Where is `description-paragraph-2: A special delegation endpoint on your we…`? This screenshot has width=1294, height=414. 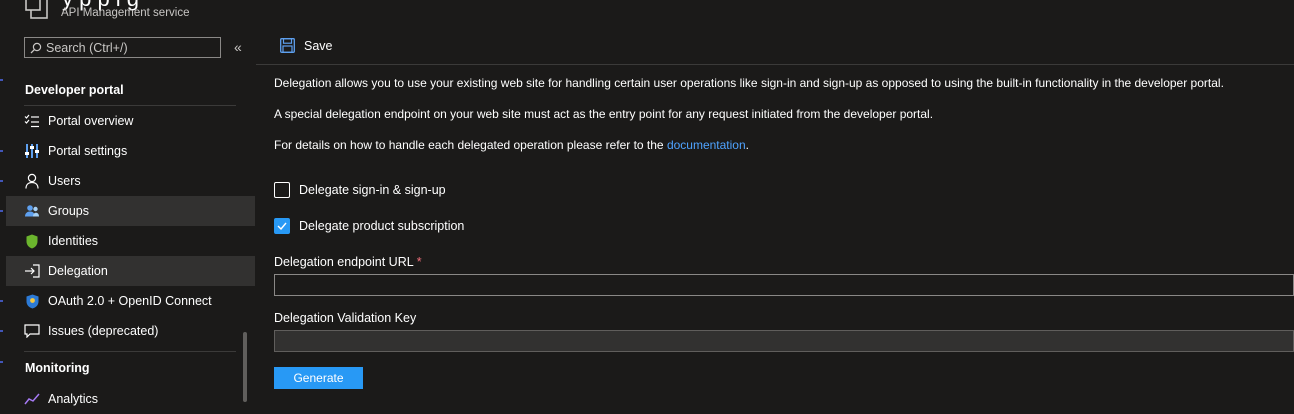 description-paragraph-2: A special delegation endpoint on your we… is located at coordinates (604, 114).